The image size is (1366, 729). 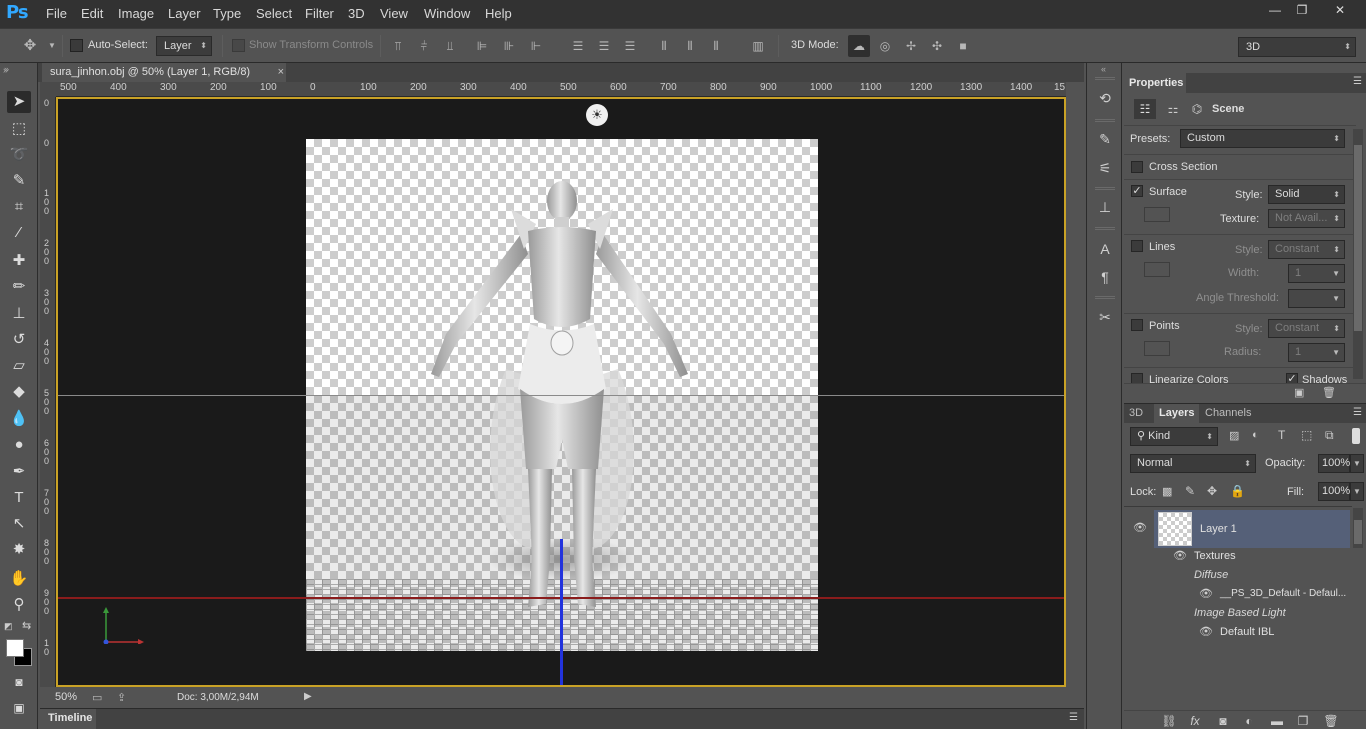 I want to click on lines-width-field: 1 ▼, so click(x=1316, y=273).